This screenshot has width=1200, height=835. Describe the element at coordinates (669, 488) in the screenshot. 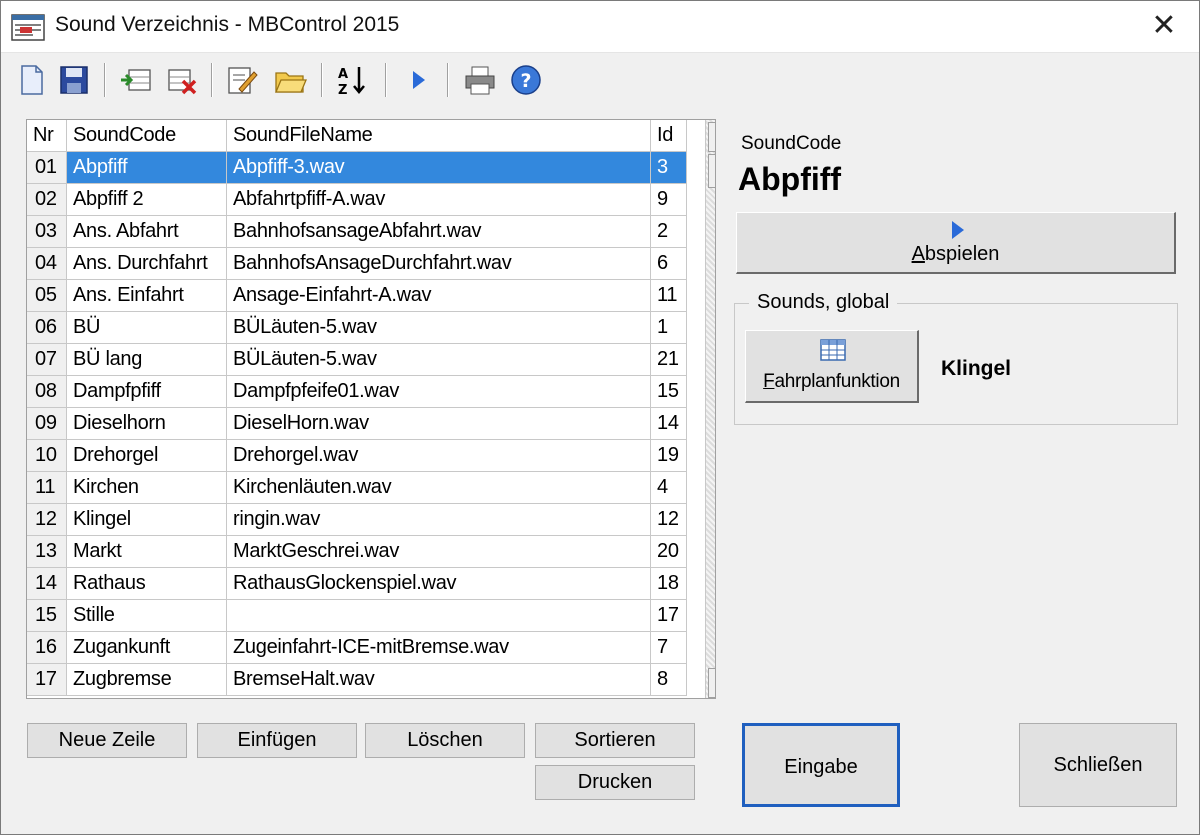

I see `cell-id: 4` at that location.